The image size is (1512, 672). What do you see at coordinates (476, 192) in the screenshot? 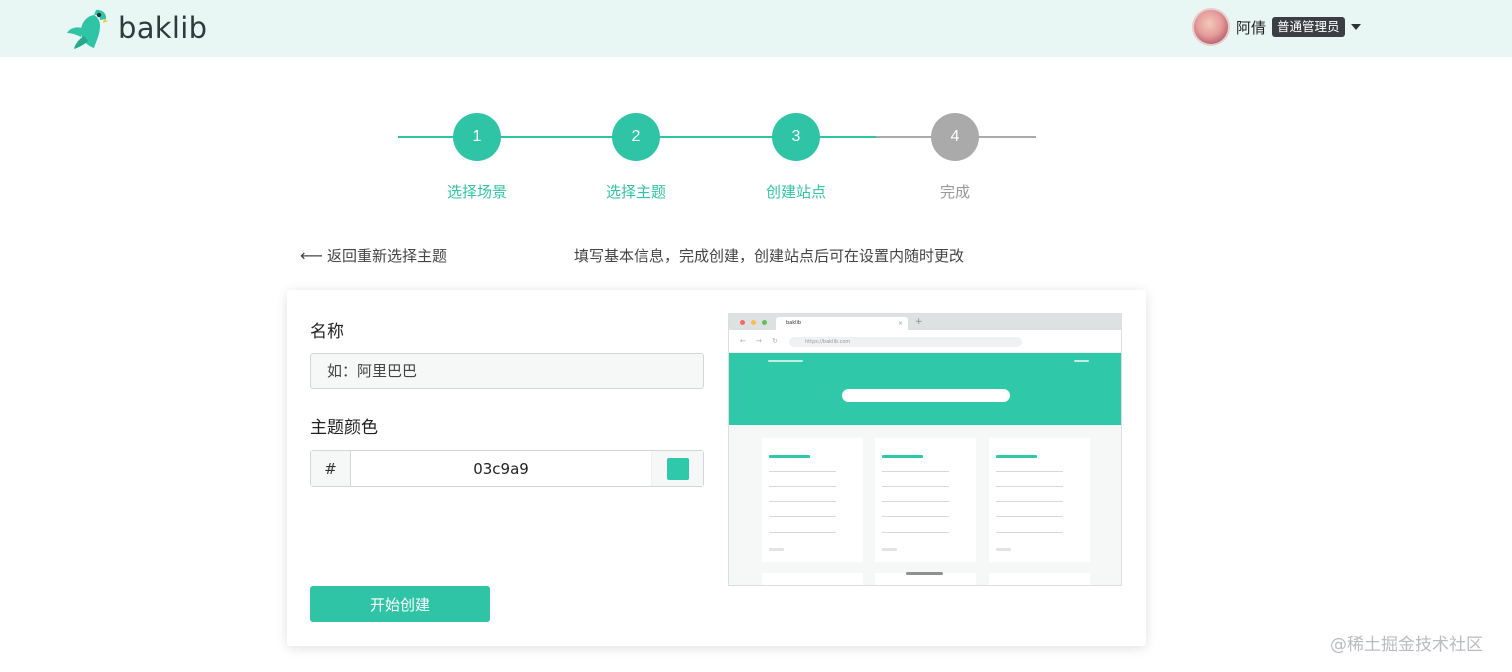
I see `step-1-label: 选择场景` at bounding box center [476, 192].